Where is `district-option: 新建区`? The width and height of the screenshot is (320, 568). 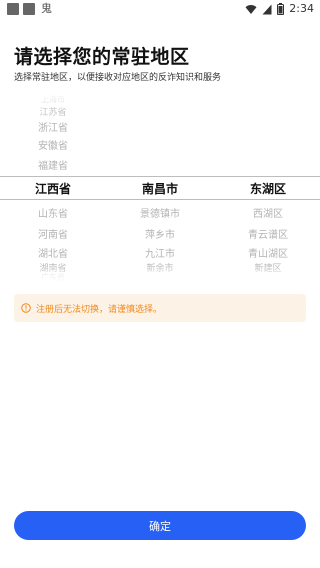
district-option: 新建区 is located at coordinates (268, 267).